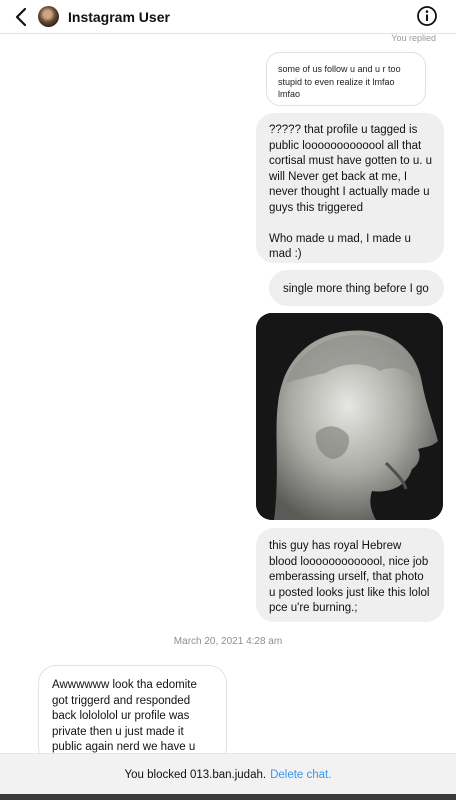 The width and height of the screenshot is (456, 800). Describe the element at coordinates (228, 641) in the screenshot. I see `date-separator: March 20, 2021 4:28 am` at that location.